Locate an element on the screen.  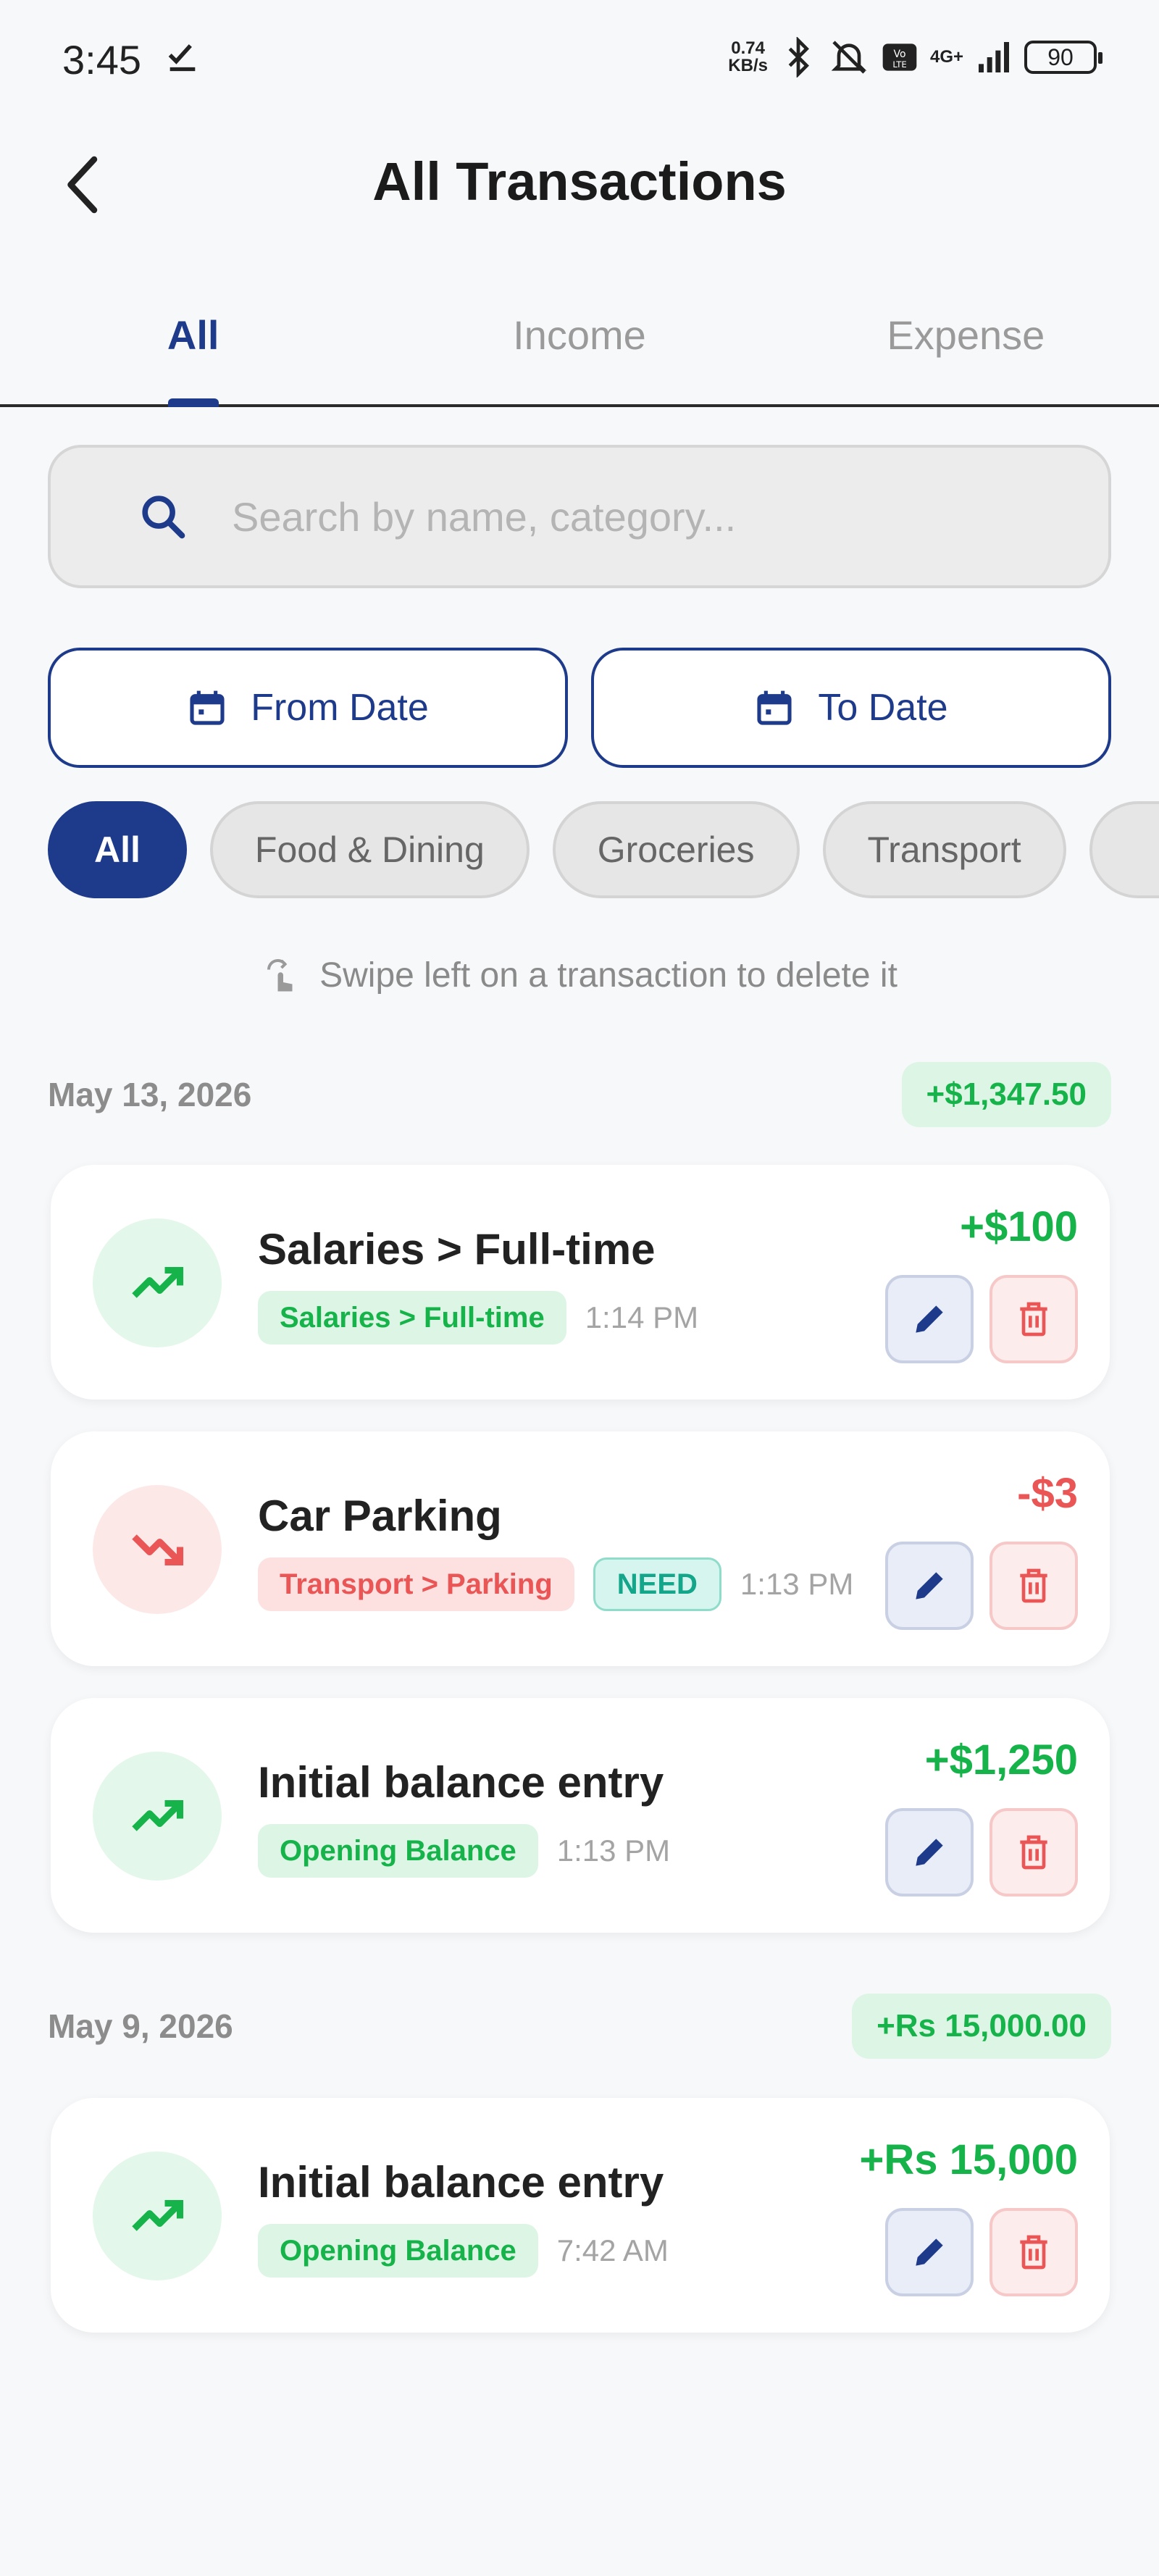
from-date-label: From Date is located at coordinates (340, 708).